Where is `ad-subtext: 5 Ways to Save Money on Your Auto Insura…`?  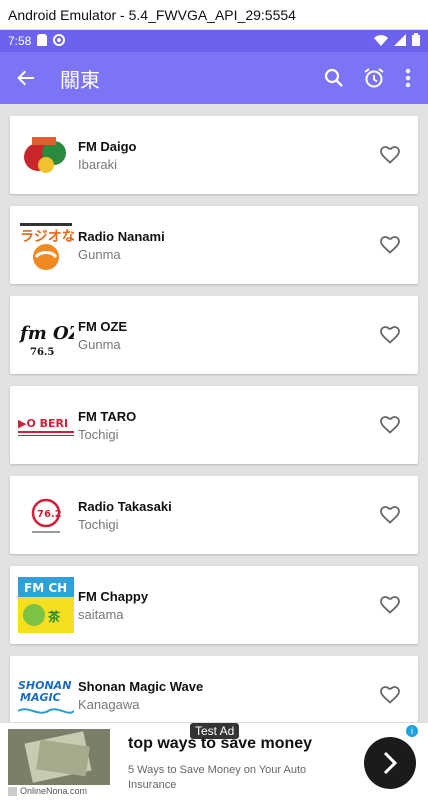 ad-subtext: 5 Ways to Save Money on Your Auto Insura… is located at coordinates (217, 777).